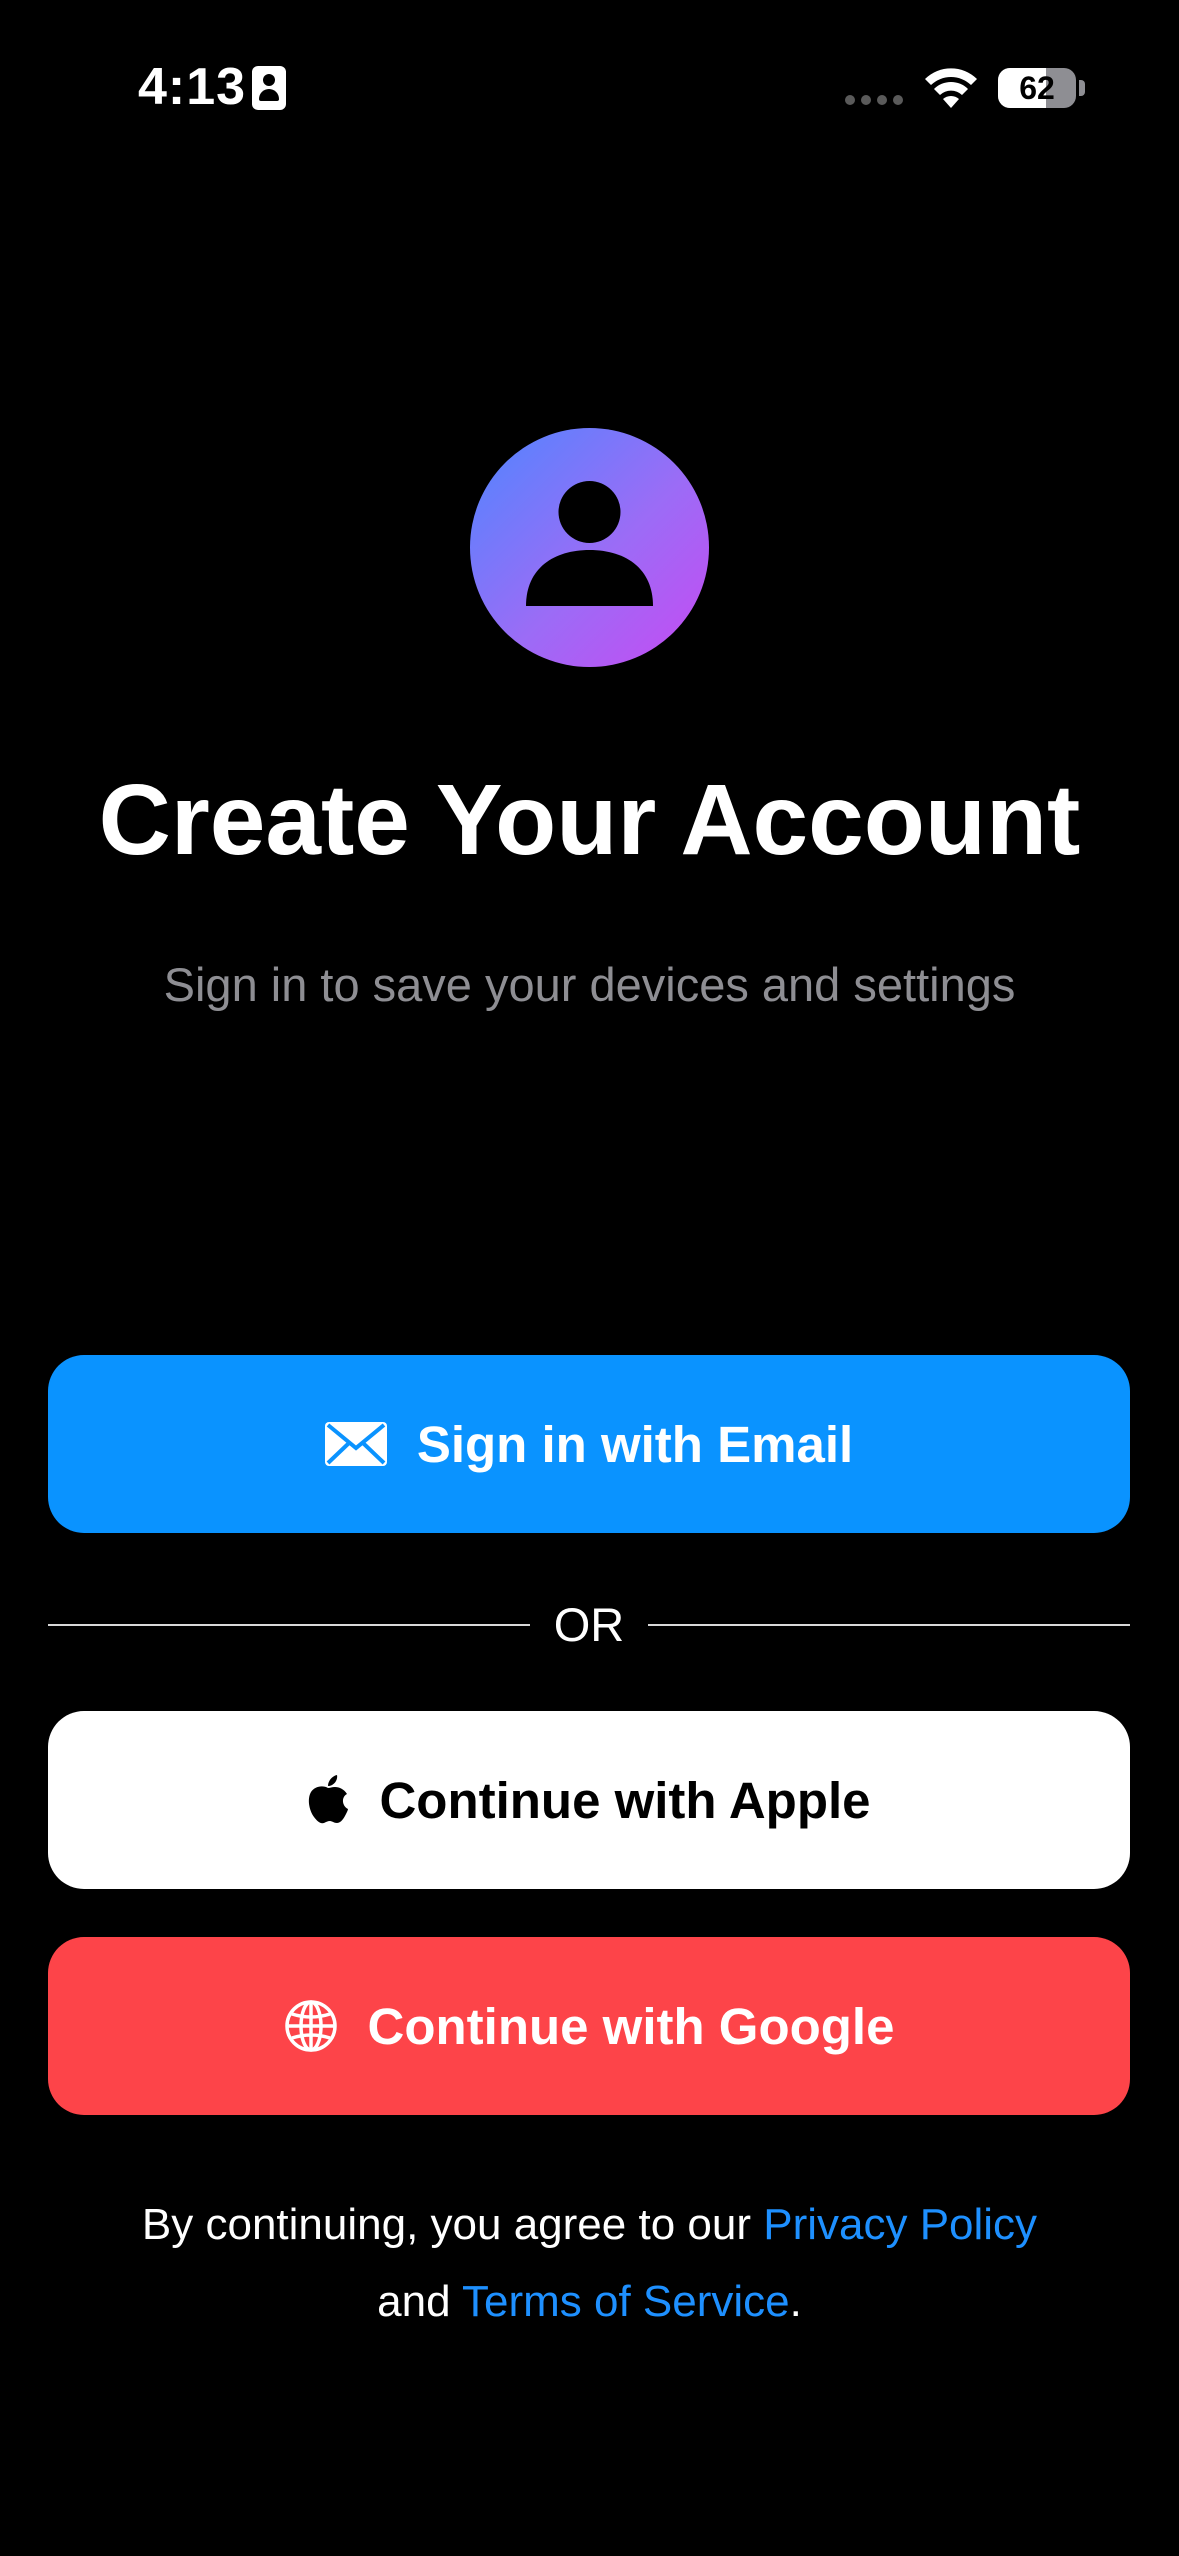 The width and height of the screenshot is (1179, 2556). Describe the element at coordinates (328, 1800) in the screenshot. I see `apple-logo-icon` at that location.